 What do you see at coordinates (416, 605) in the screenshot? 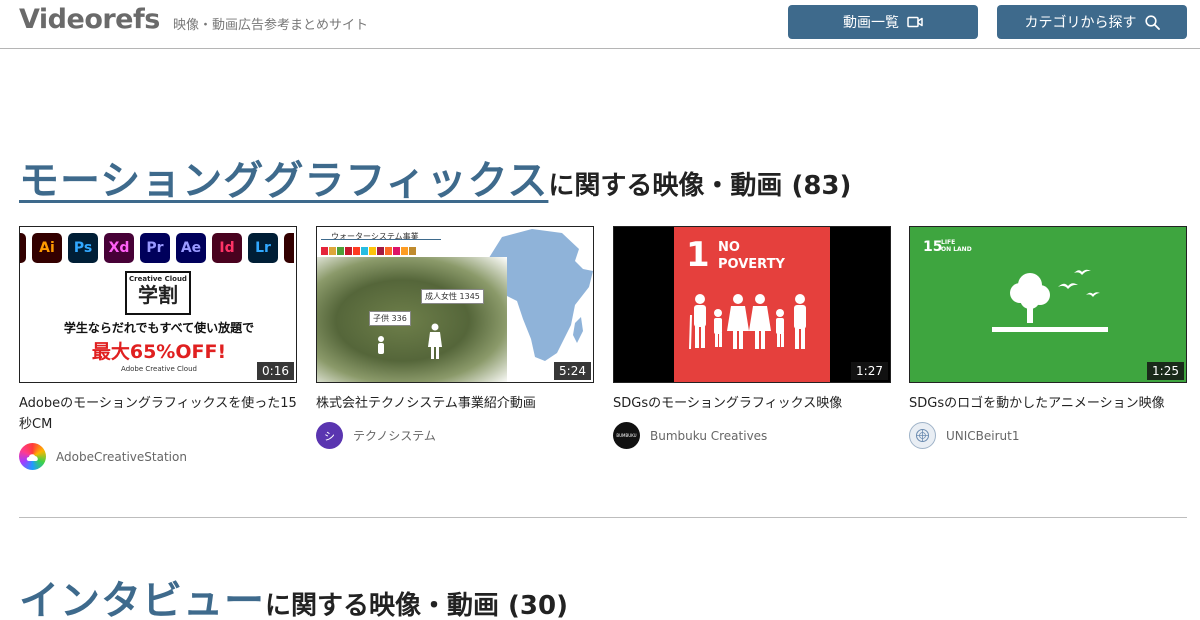
I see `section-heading-suffix: に関する映像・動画 (30)` at bounding box center [416, 605].